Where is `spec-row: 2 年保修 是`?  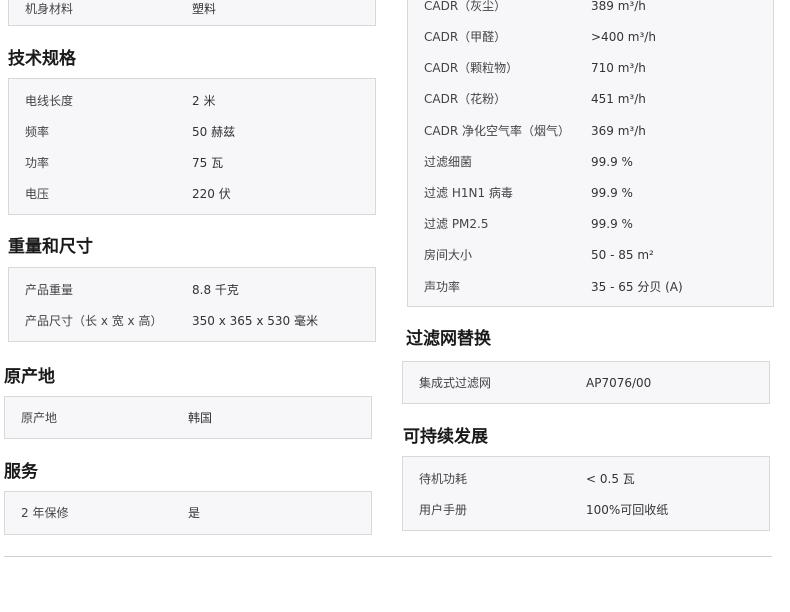 spec-row: 2 年保修 是 is located at coordinates (188, 513).